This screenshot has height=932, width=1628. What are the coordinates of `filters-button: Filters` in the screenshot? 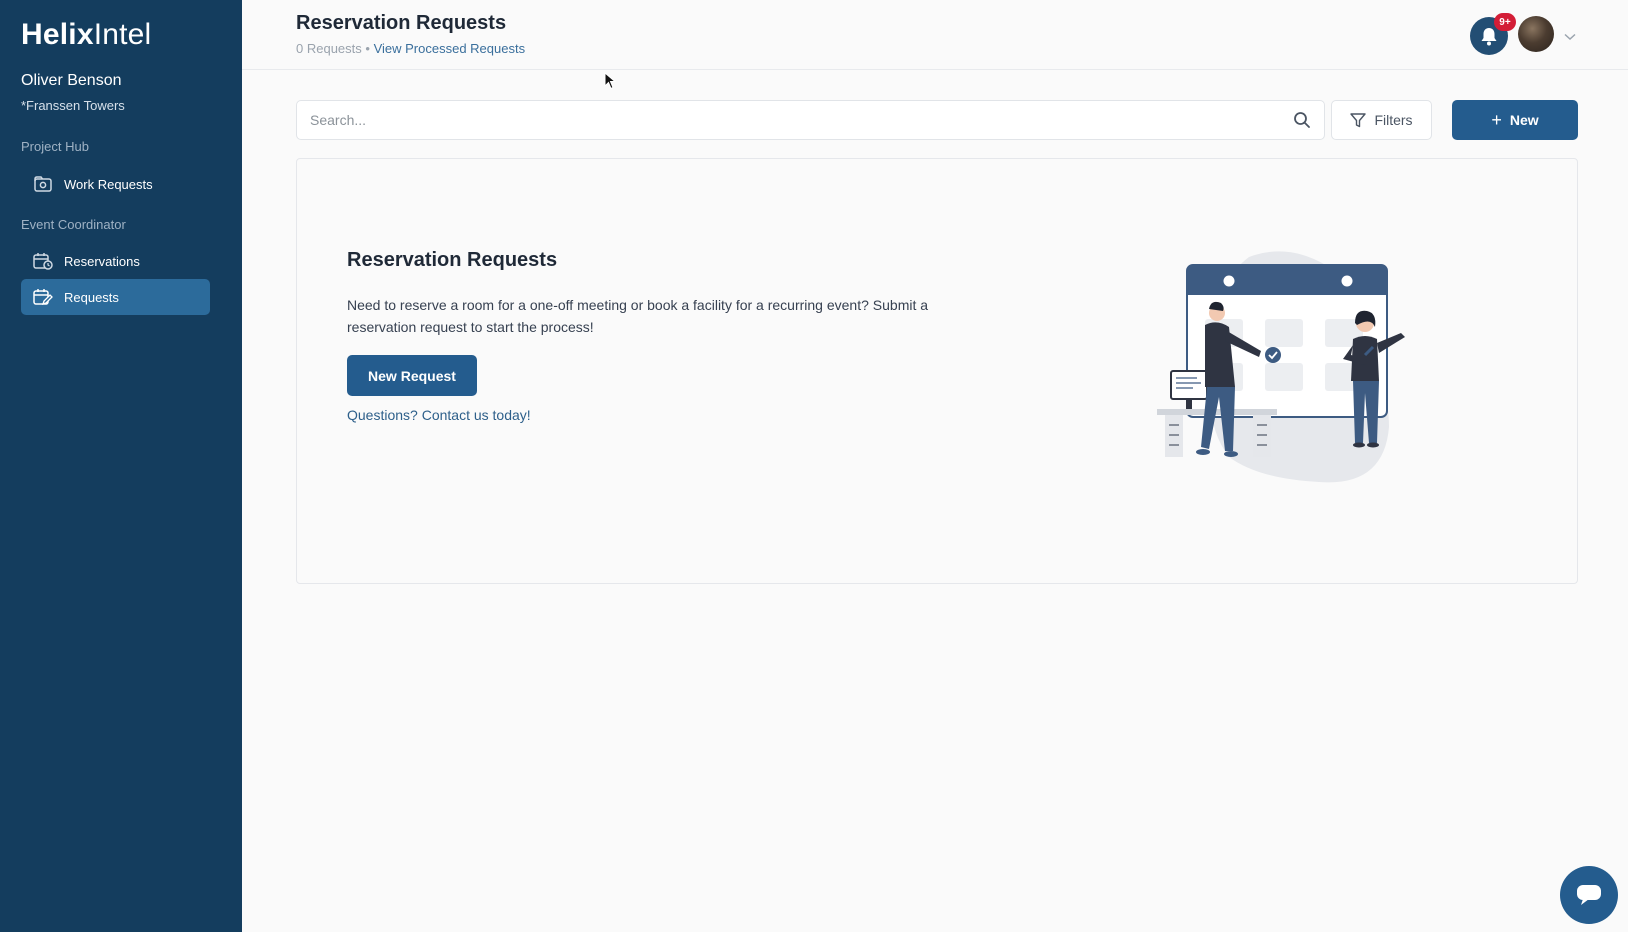 It's located at (1381, 120).